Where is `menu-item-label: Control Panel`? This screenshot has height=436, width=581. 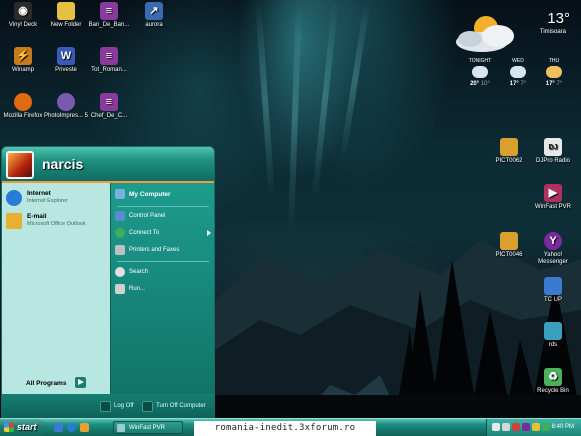
menu-item-label: Control Panel is located at coordinates (147, 216).